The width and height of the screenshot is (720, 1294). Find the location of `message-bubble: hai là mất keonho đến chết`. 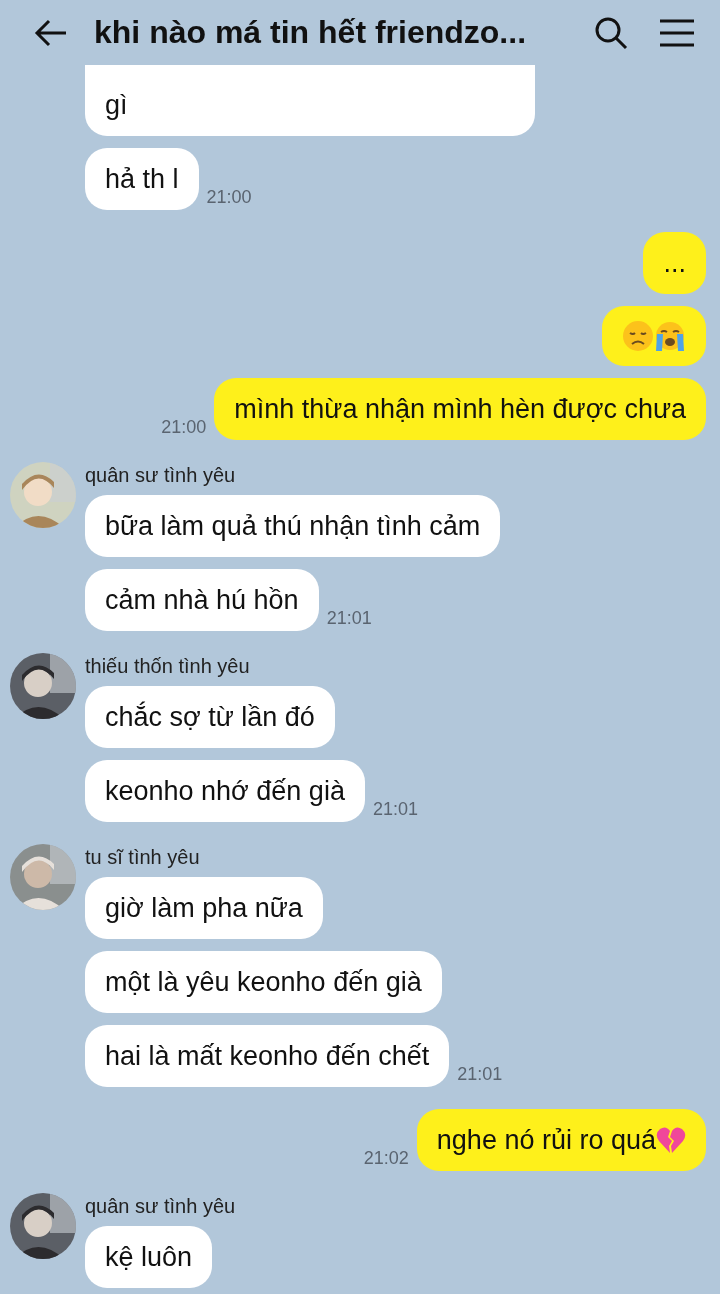

message-bubble: hai là mất keonho đến chết is located at coordinates (267, 1056).